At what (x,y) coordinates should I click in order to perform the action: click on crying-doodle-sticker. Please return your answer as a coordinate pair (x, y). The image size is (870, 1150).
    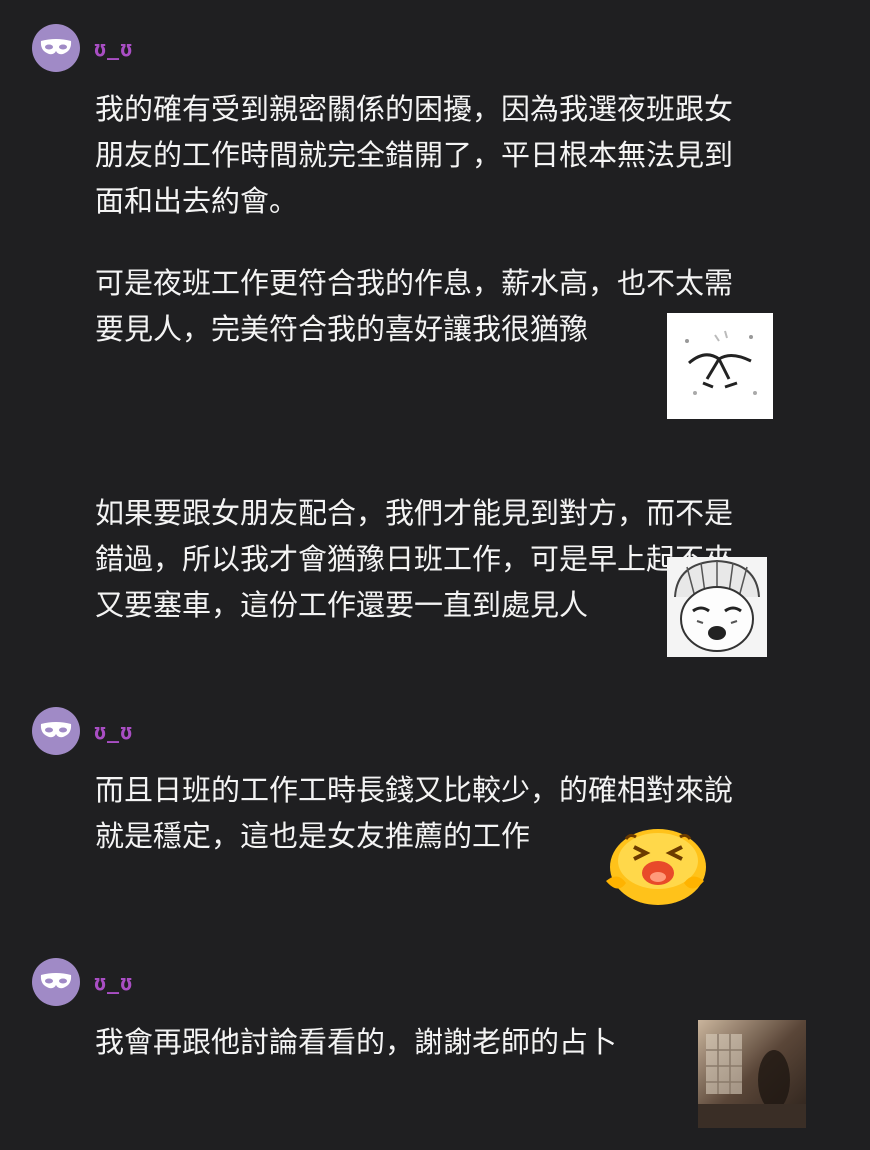
    Looking at the image, I should click on (720, 366).